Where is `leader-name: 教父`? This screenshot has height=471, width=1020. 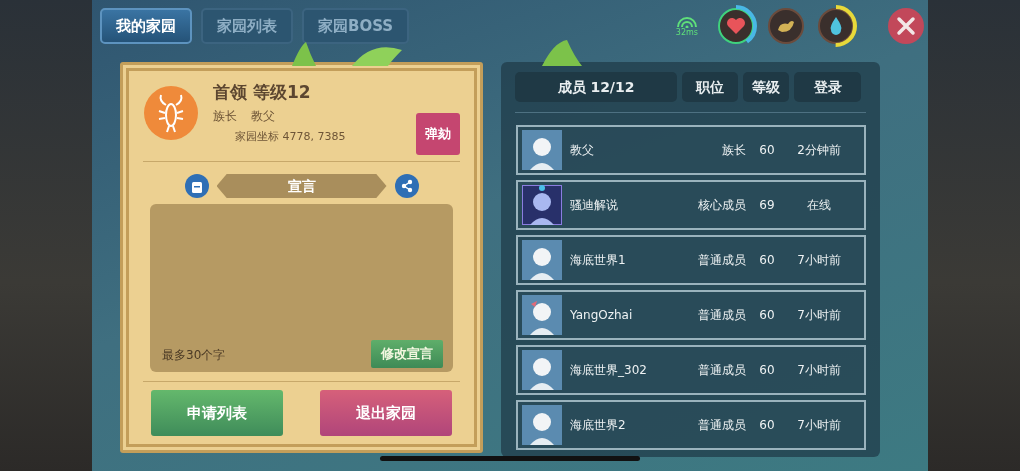
leader-name: 教父 is located at coordinates (263, 116).